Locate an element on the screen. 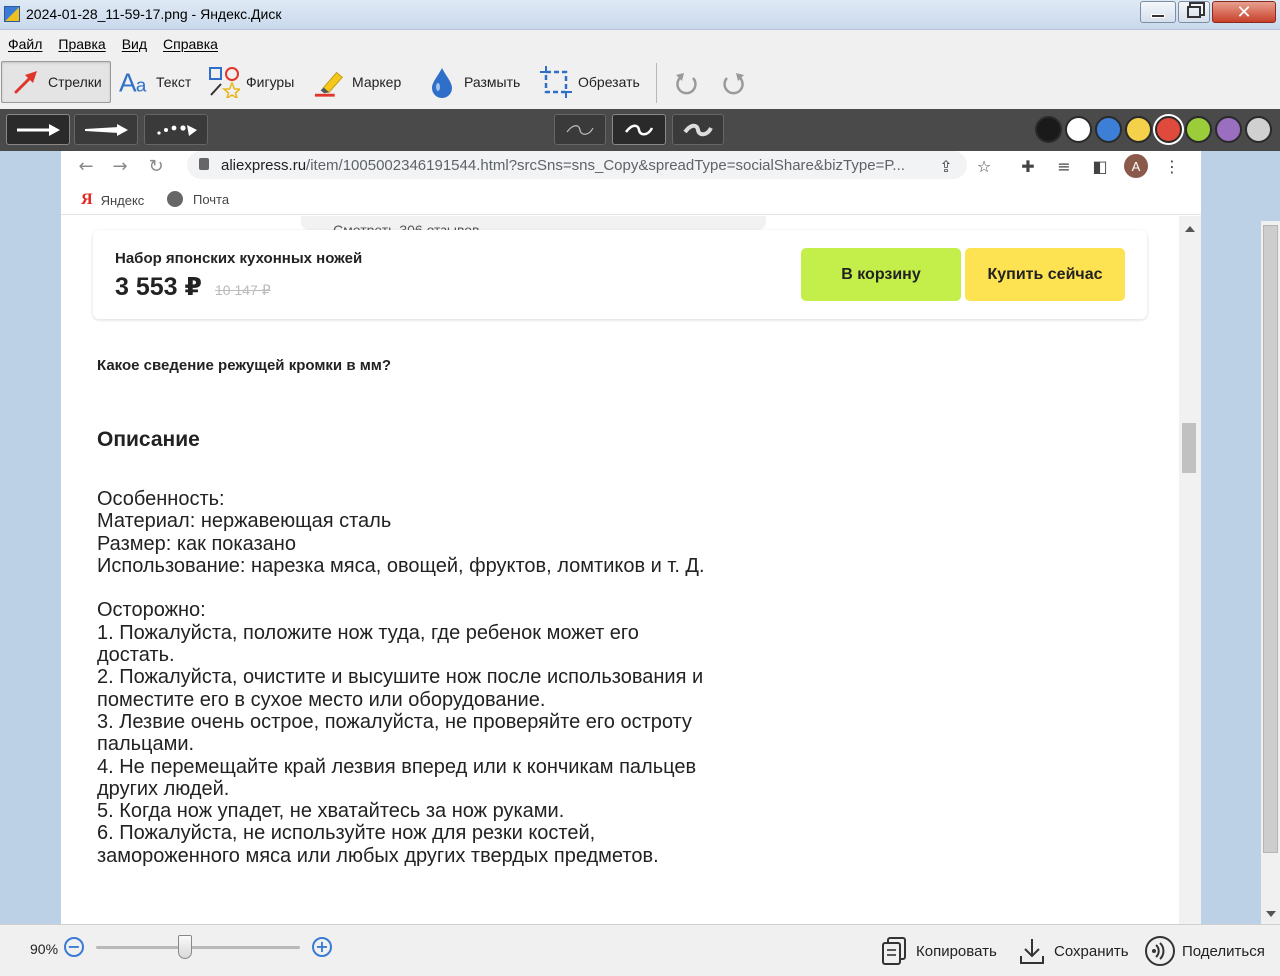  tool-arrows-label: Стрелки is located at coordinates (75, 82).